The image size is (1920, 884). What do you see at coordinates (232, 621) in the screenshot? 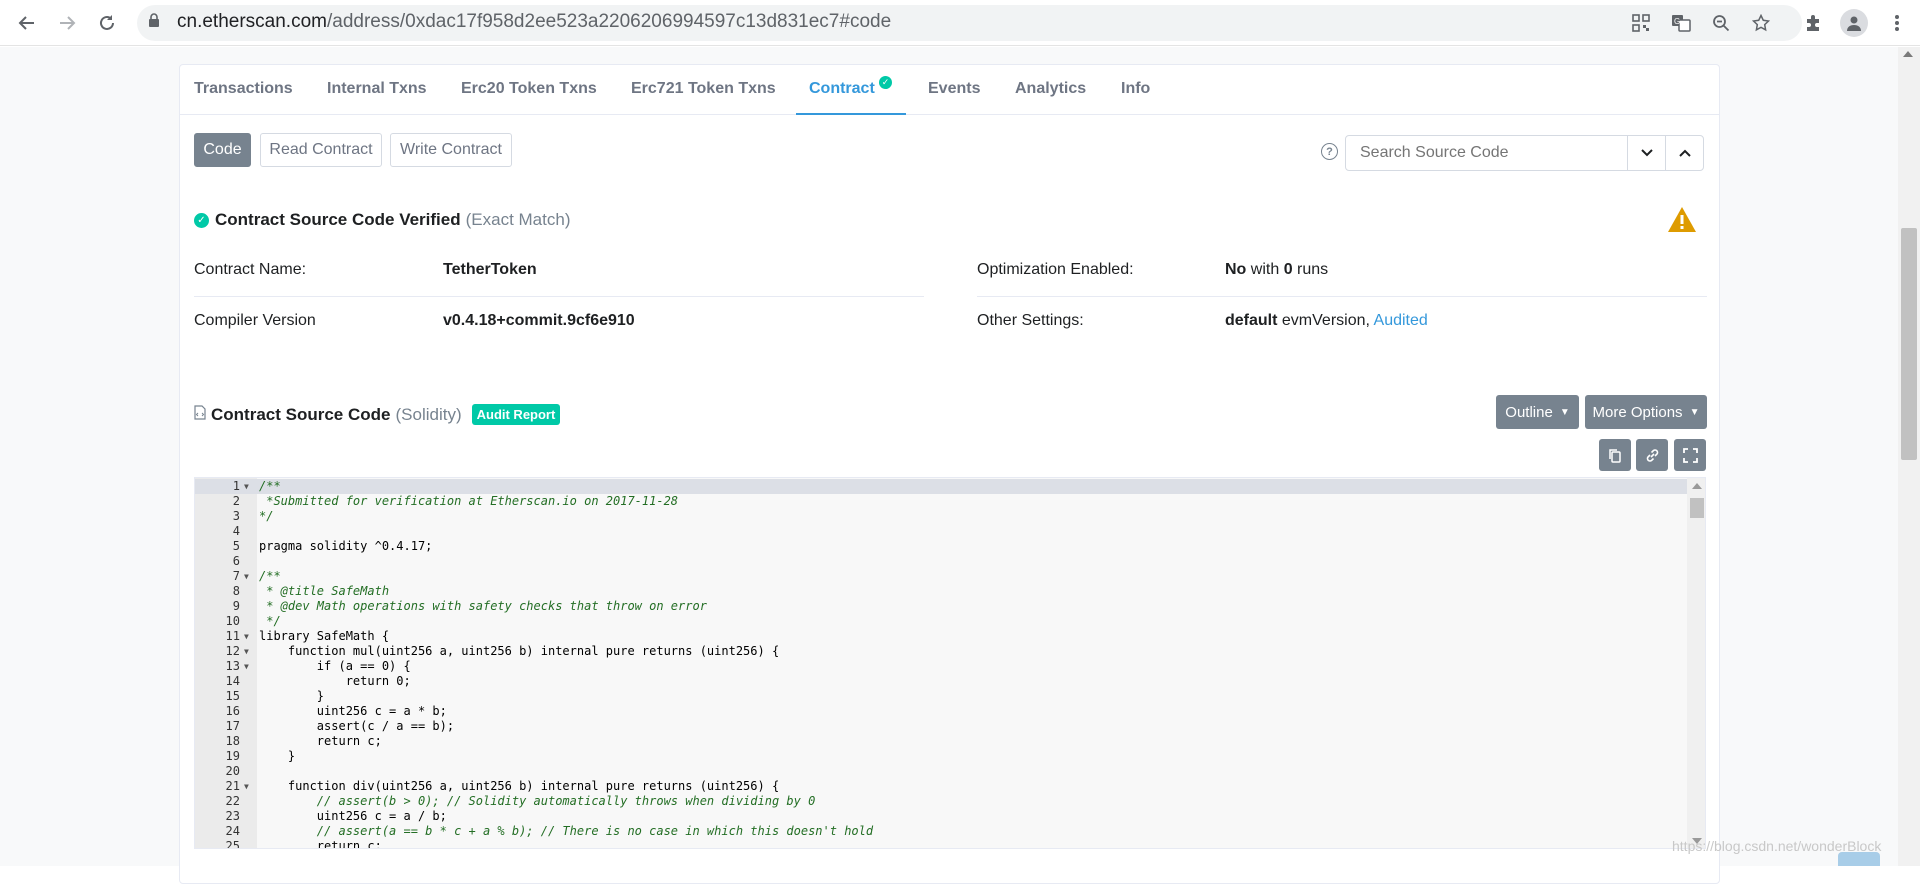
I see `line-number: 10` at bounding box center [232, 621].